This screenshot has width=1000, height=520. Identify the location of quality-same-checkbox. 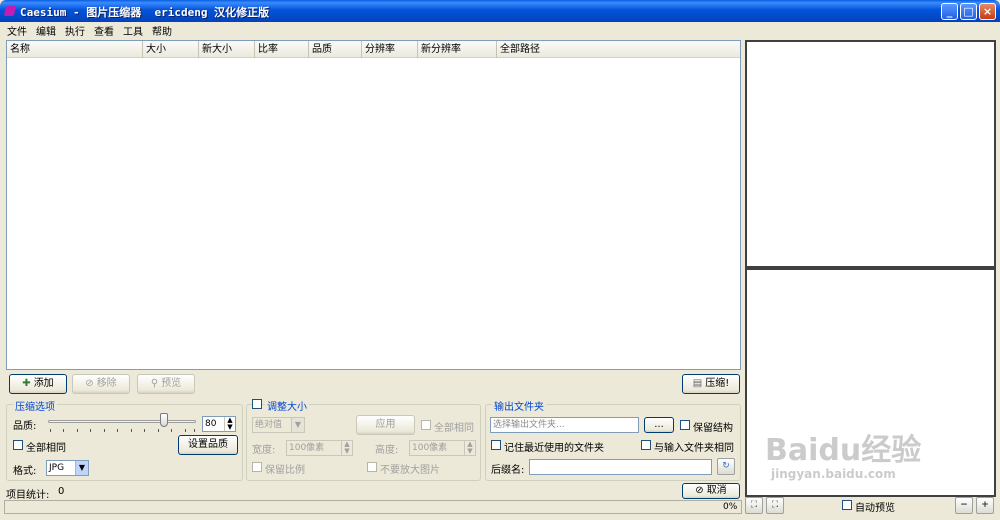
(18, 445).